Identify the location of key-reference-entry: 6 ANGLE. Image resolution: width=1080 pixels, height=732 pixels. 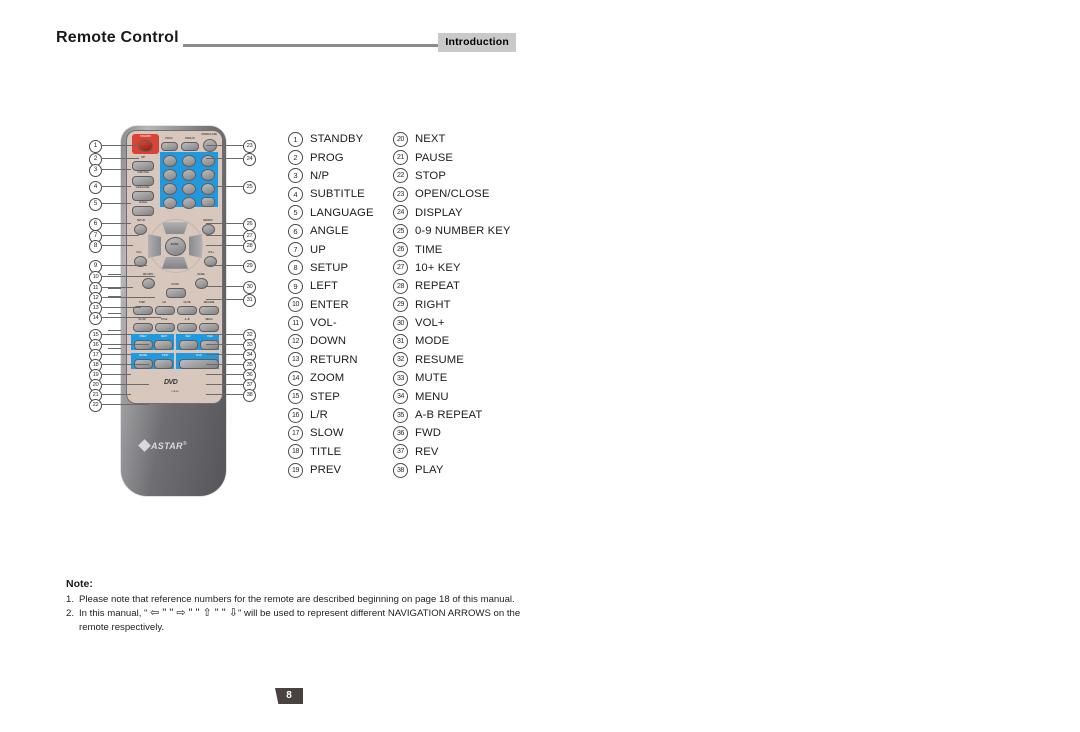
(340, 231).